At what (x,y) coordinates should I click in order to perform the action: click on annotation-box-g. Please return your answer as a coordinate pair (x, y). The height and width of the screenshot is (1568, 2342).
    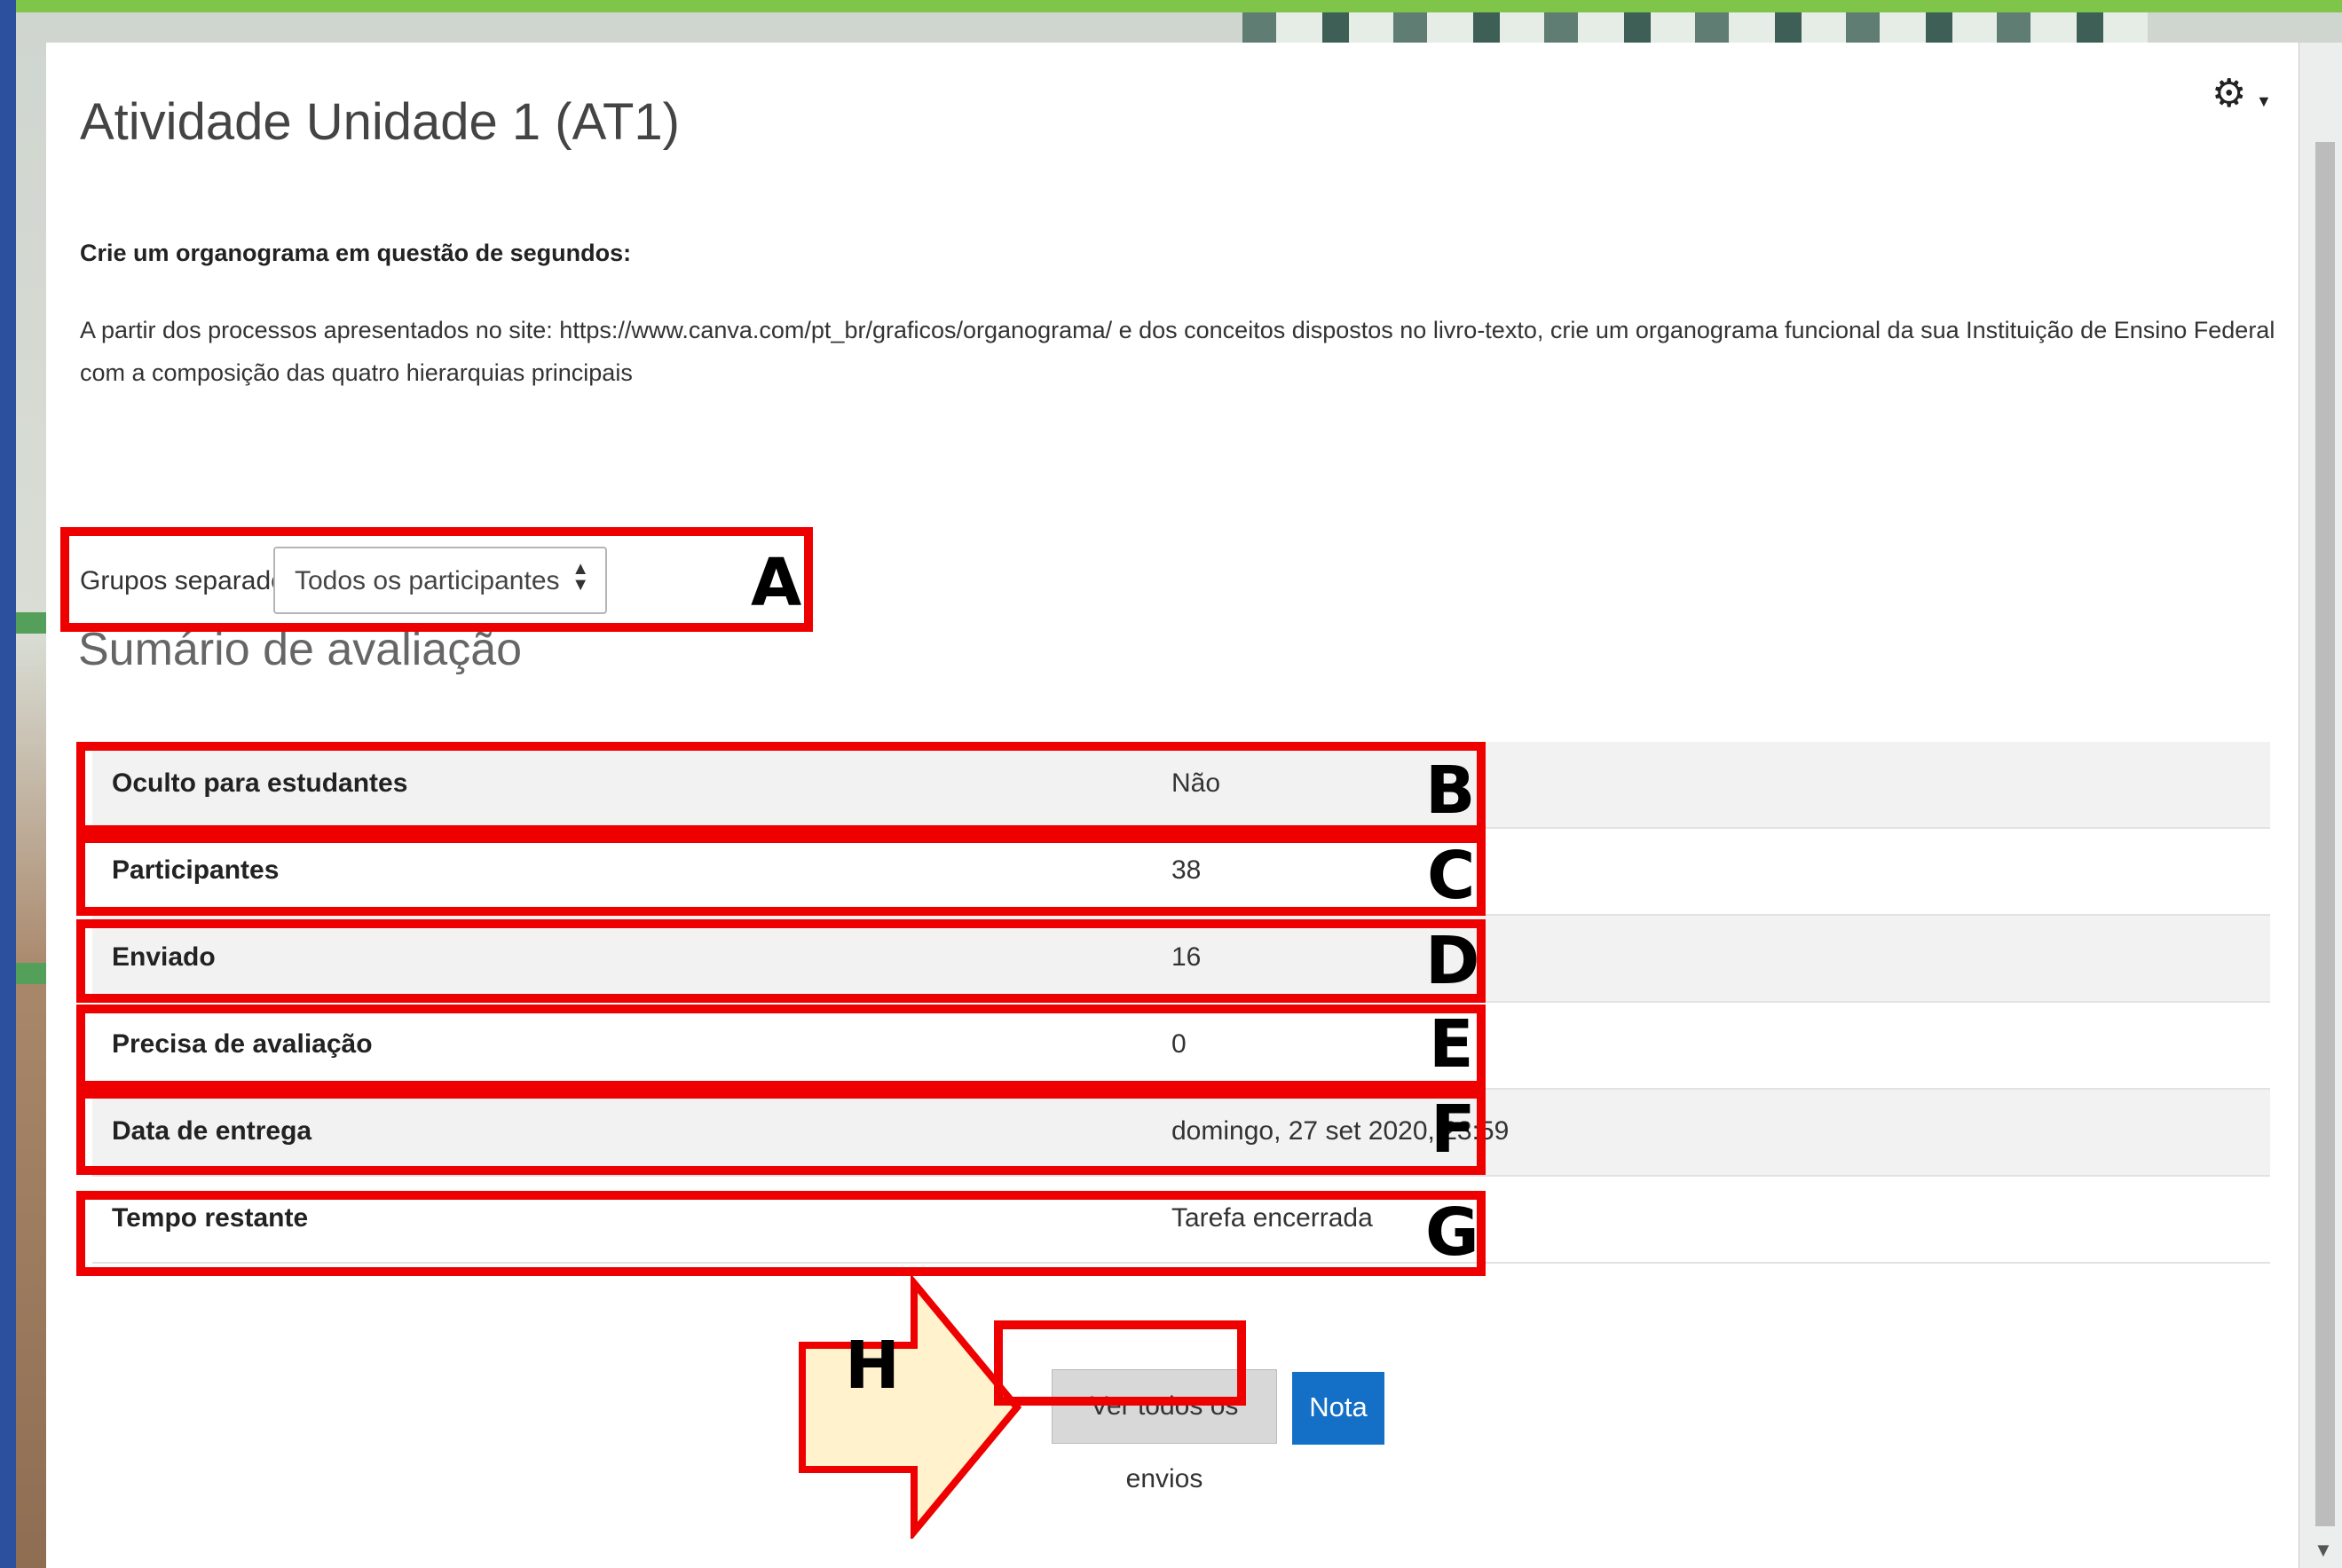
    Looking at the image, I should click on (781, 1234).